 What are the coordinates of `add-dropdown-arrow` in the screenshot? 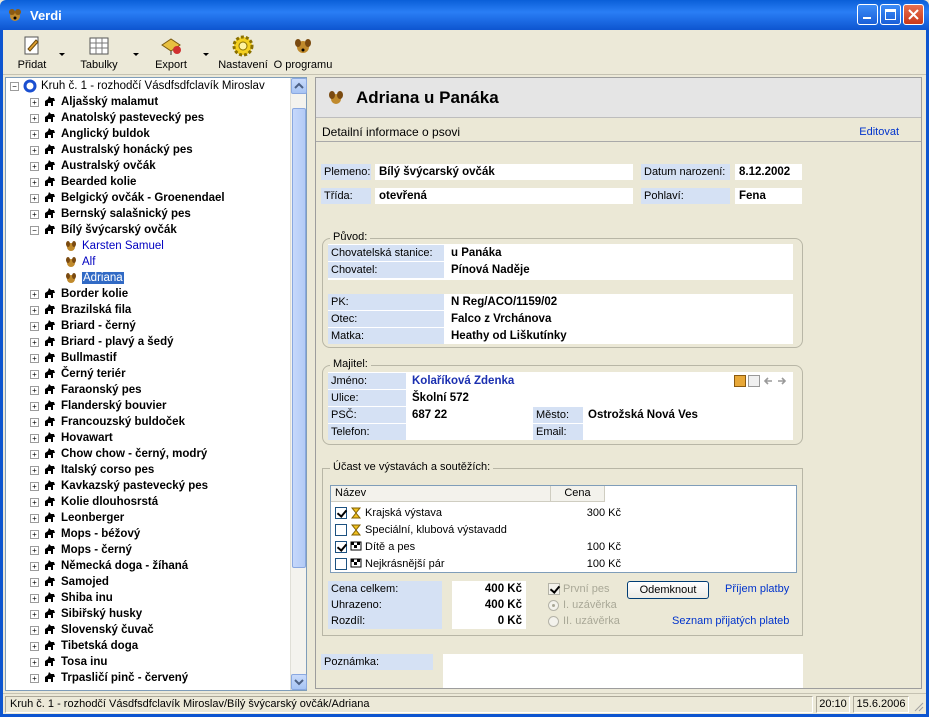 It's located at (62, 54).